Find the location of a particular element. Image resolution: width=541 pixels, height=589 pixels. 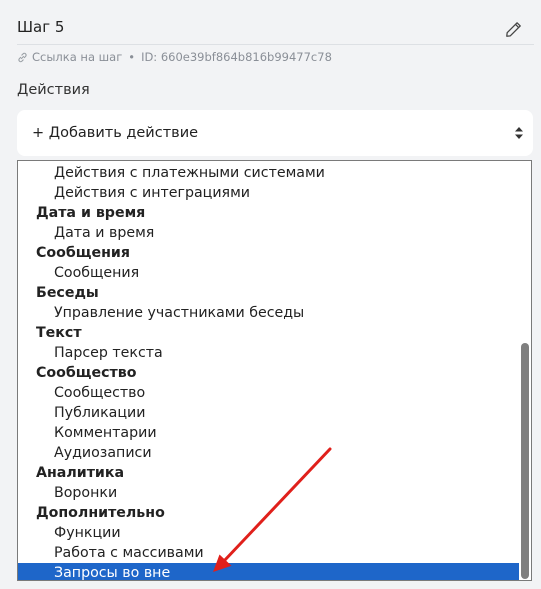

option-group-header: Дата и время is located at coordinates (91, 213).